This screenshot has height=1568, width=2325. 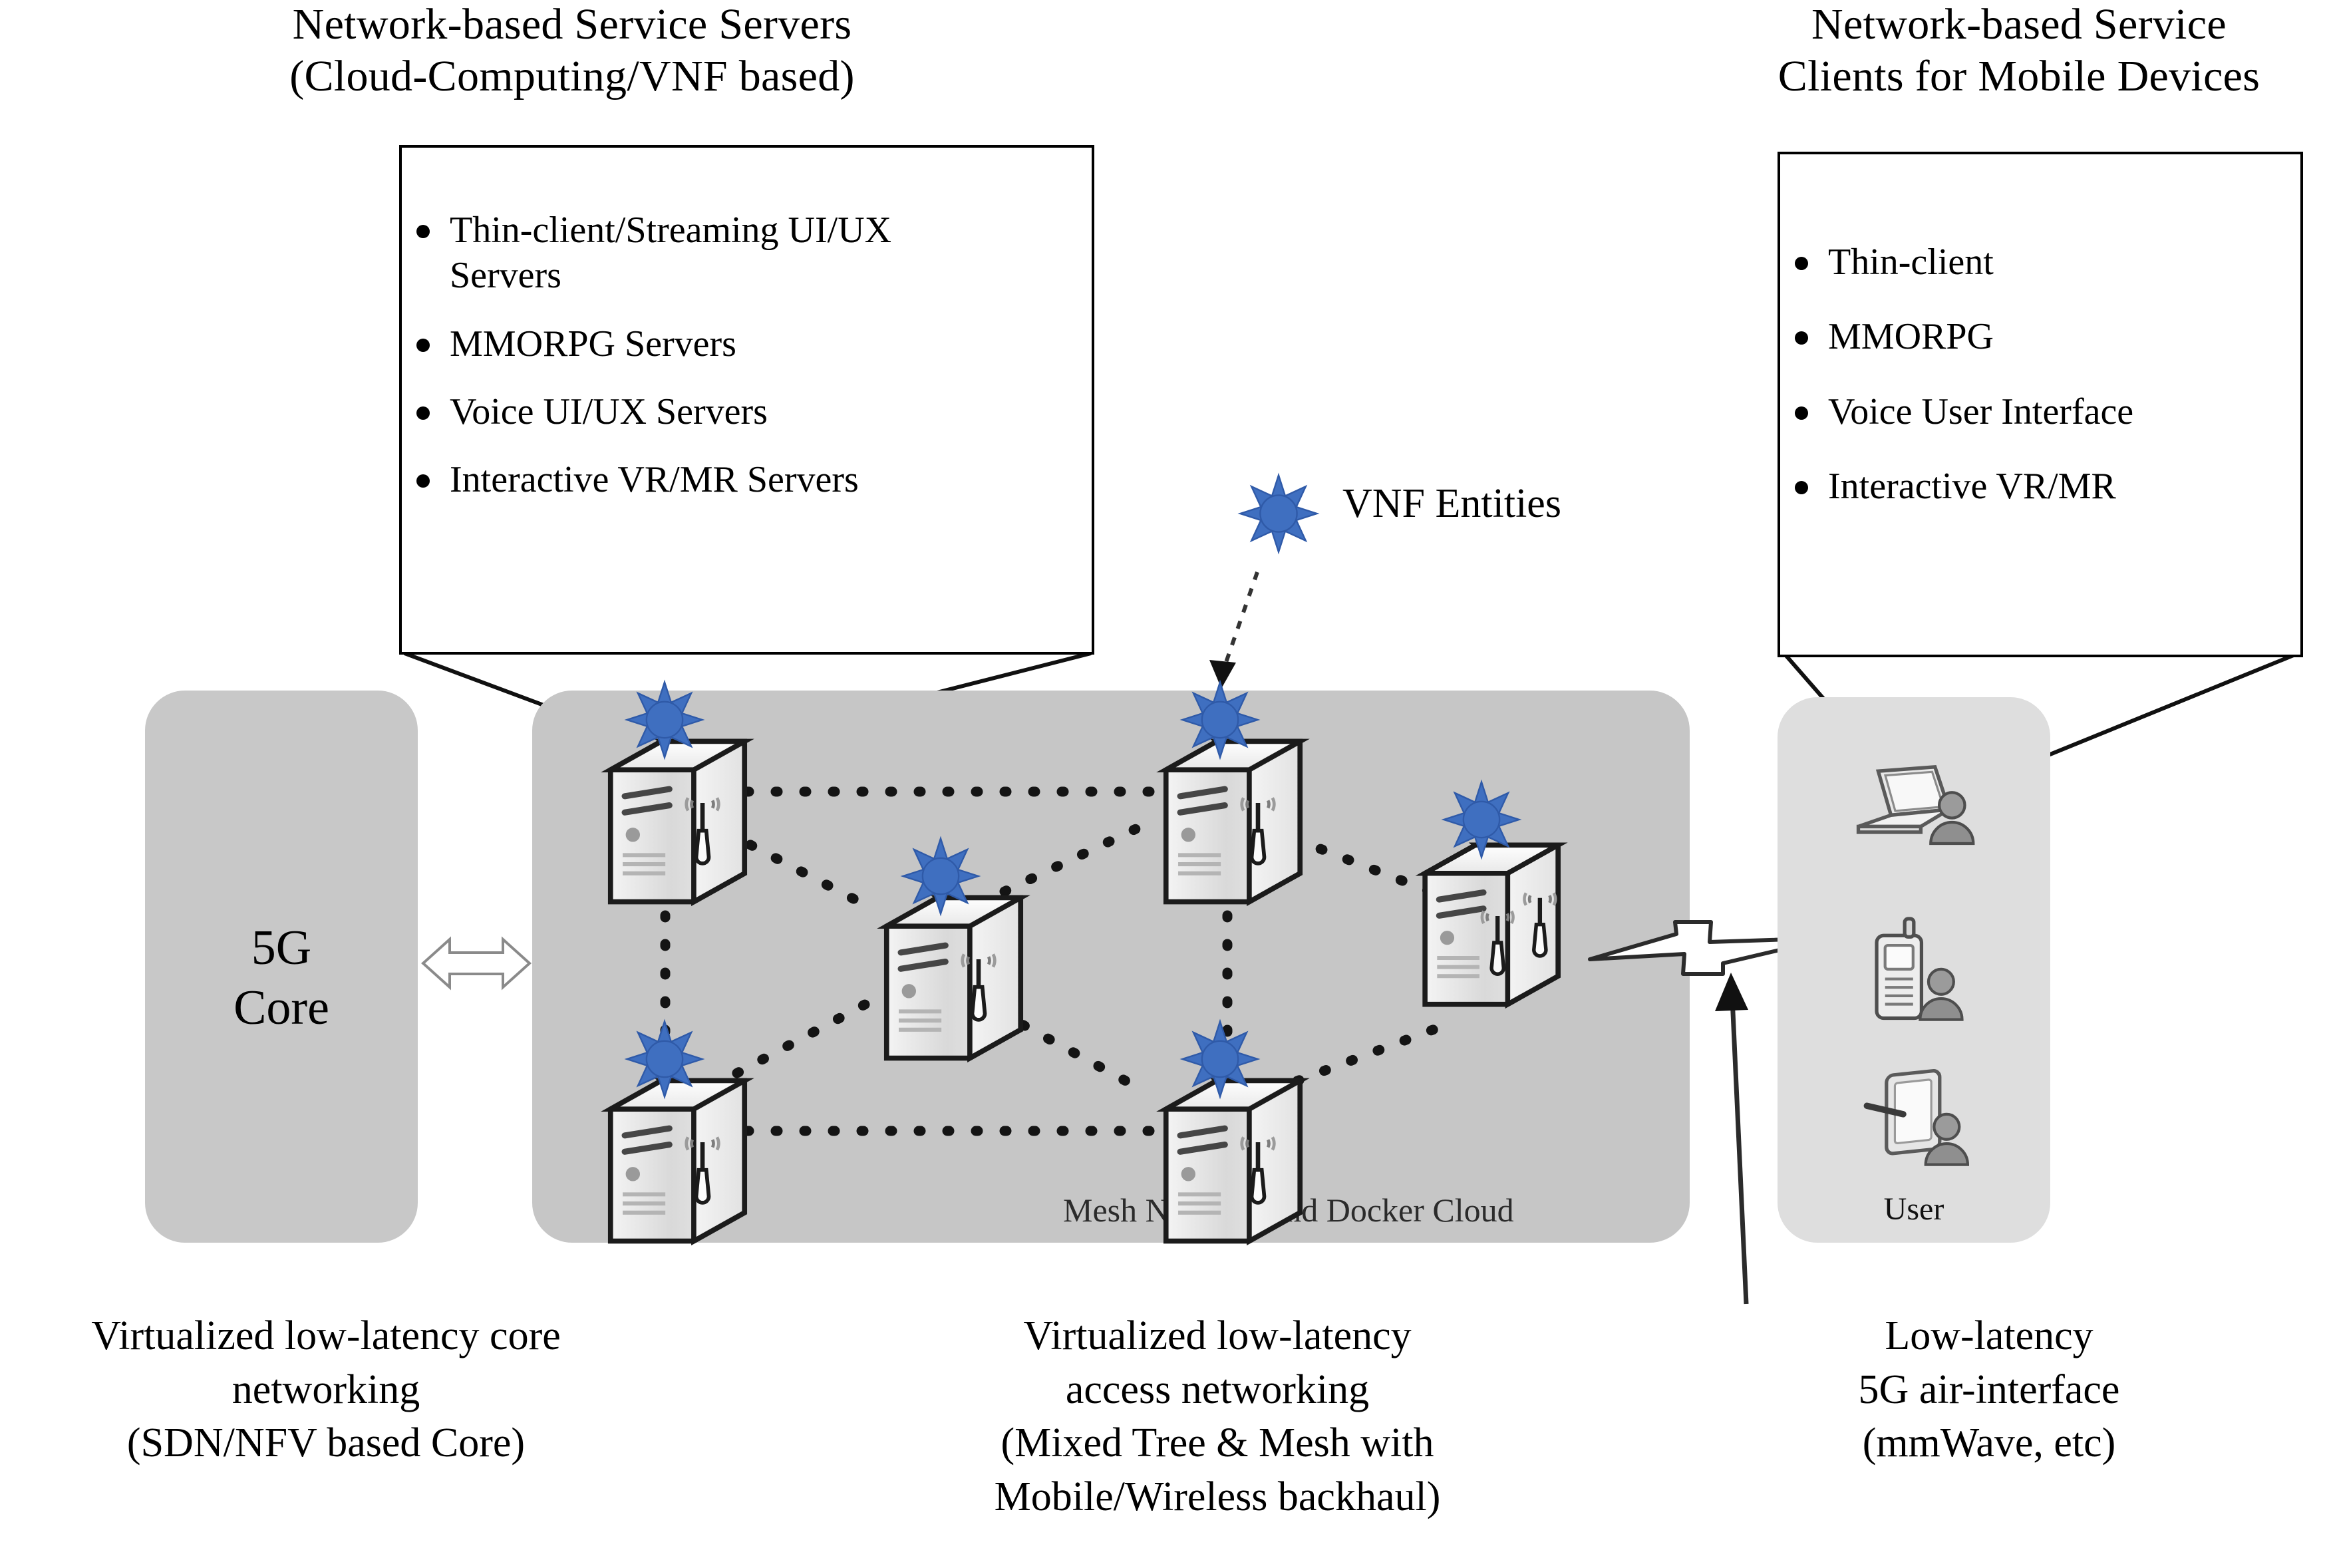 I want to click on access-caption-line: (Mixed Tree & Mesh with, so click(x=1217, y=1443).